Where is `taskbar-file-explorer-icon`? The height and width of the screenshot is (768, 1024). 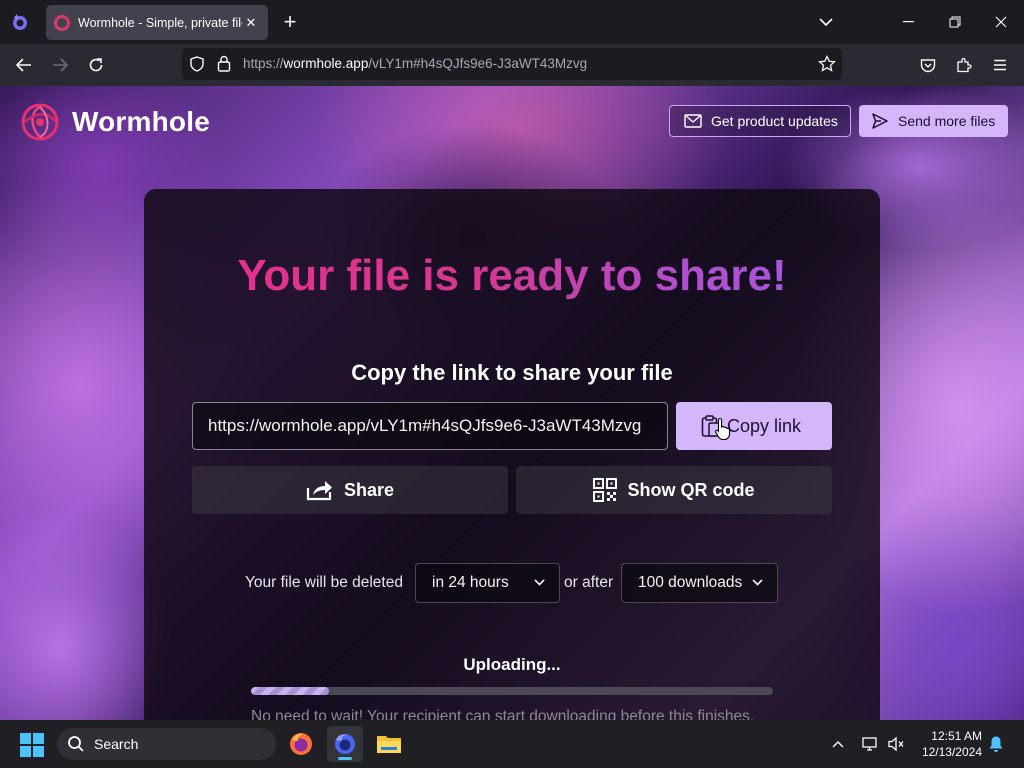 taskbar-file-explorer-icon is located at coordinates (389, 744).